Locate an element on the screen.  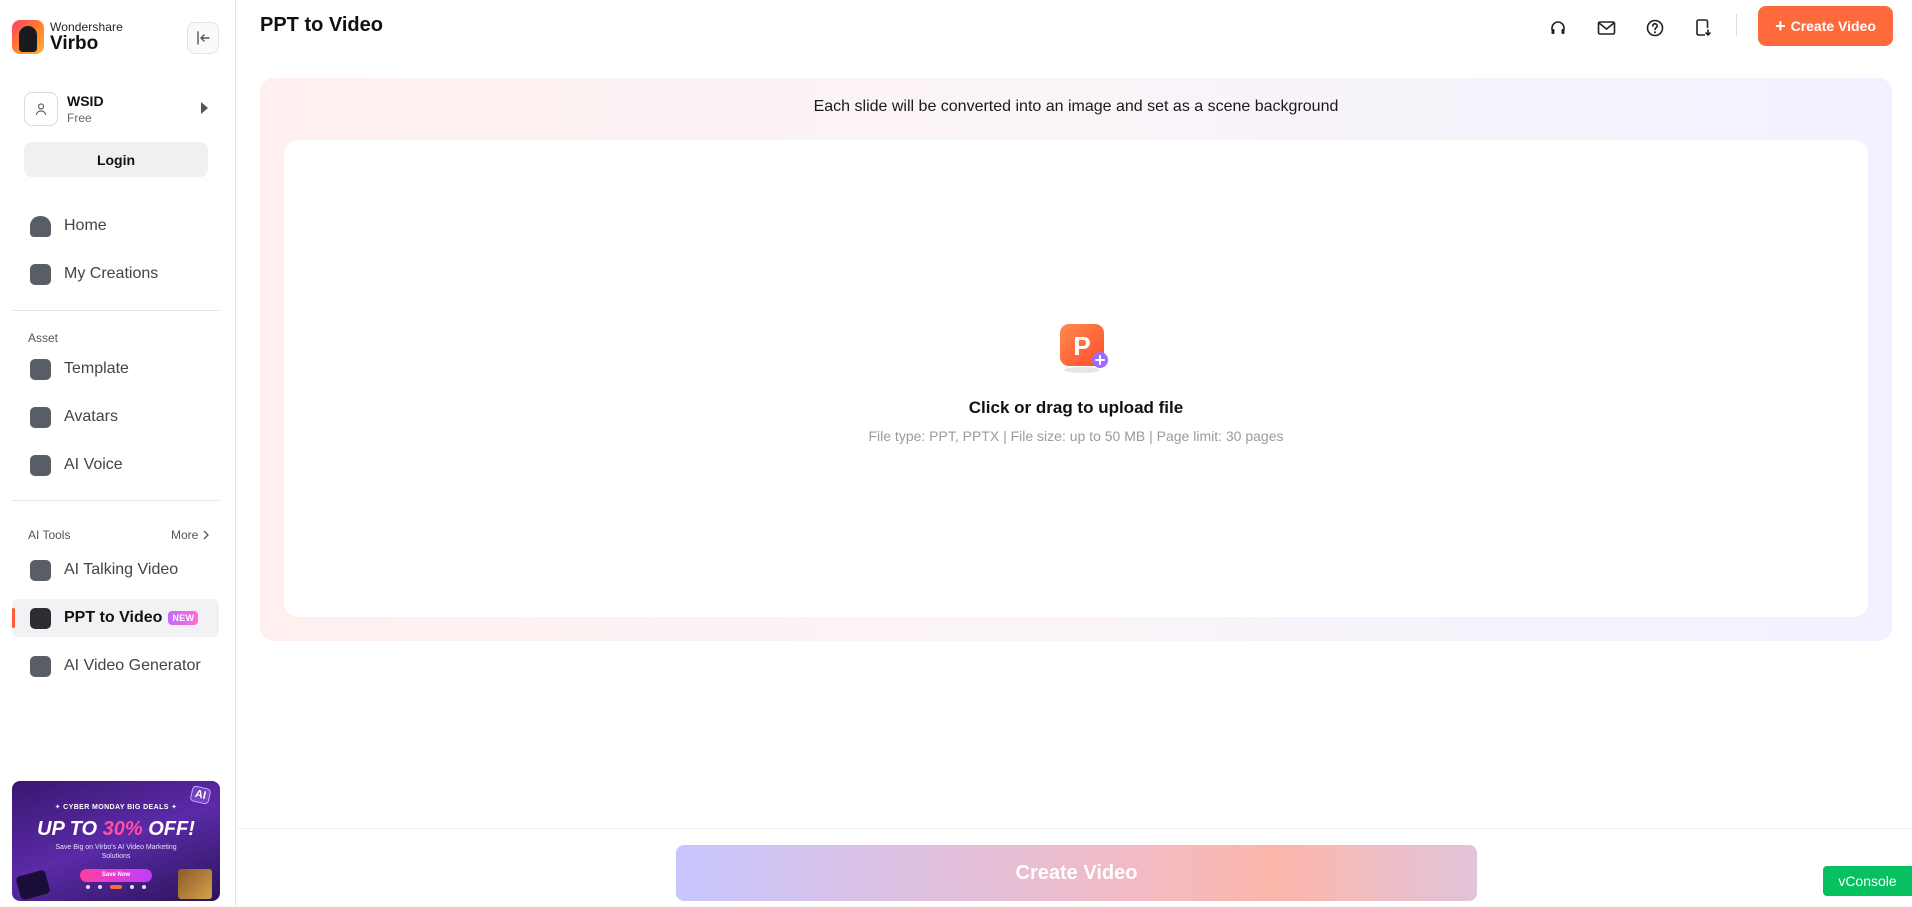
brand-product: Virbo is located at coordinates (74, 43).